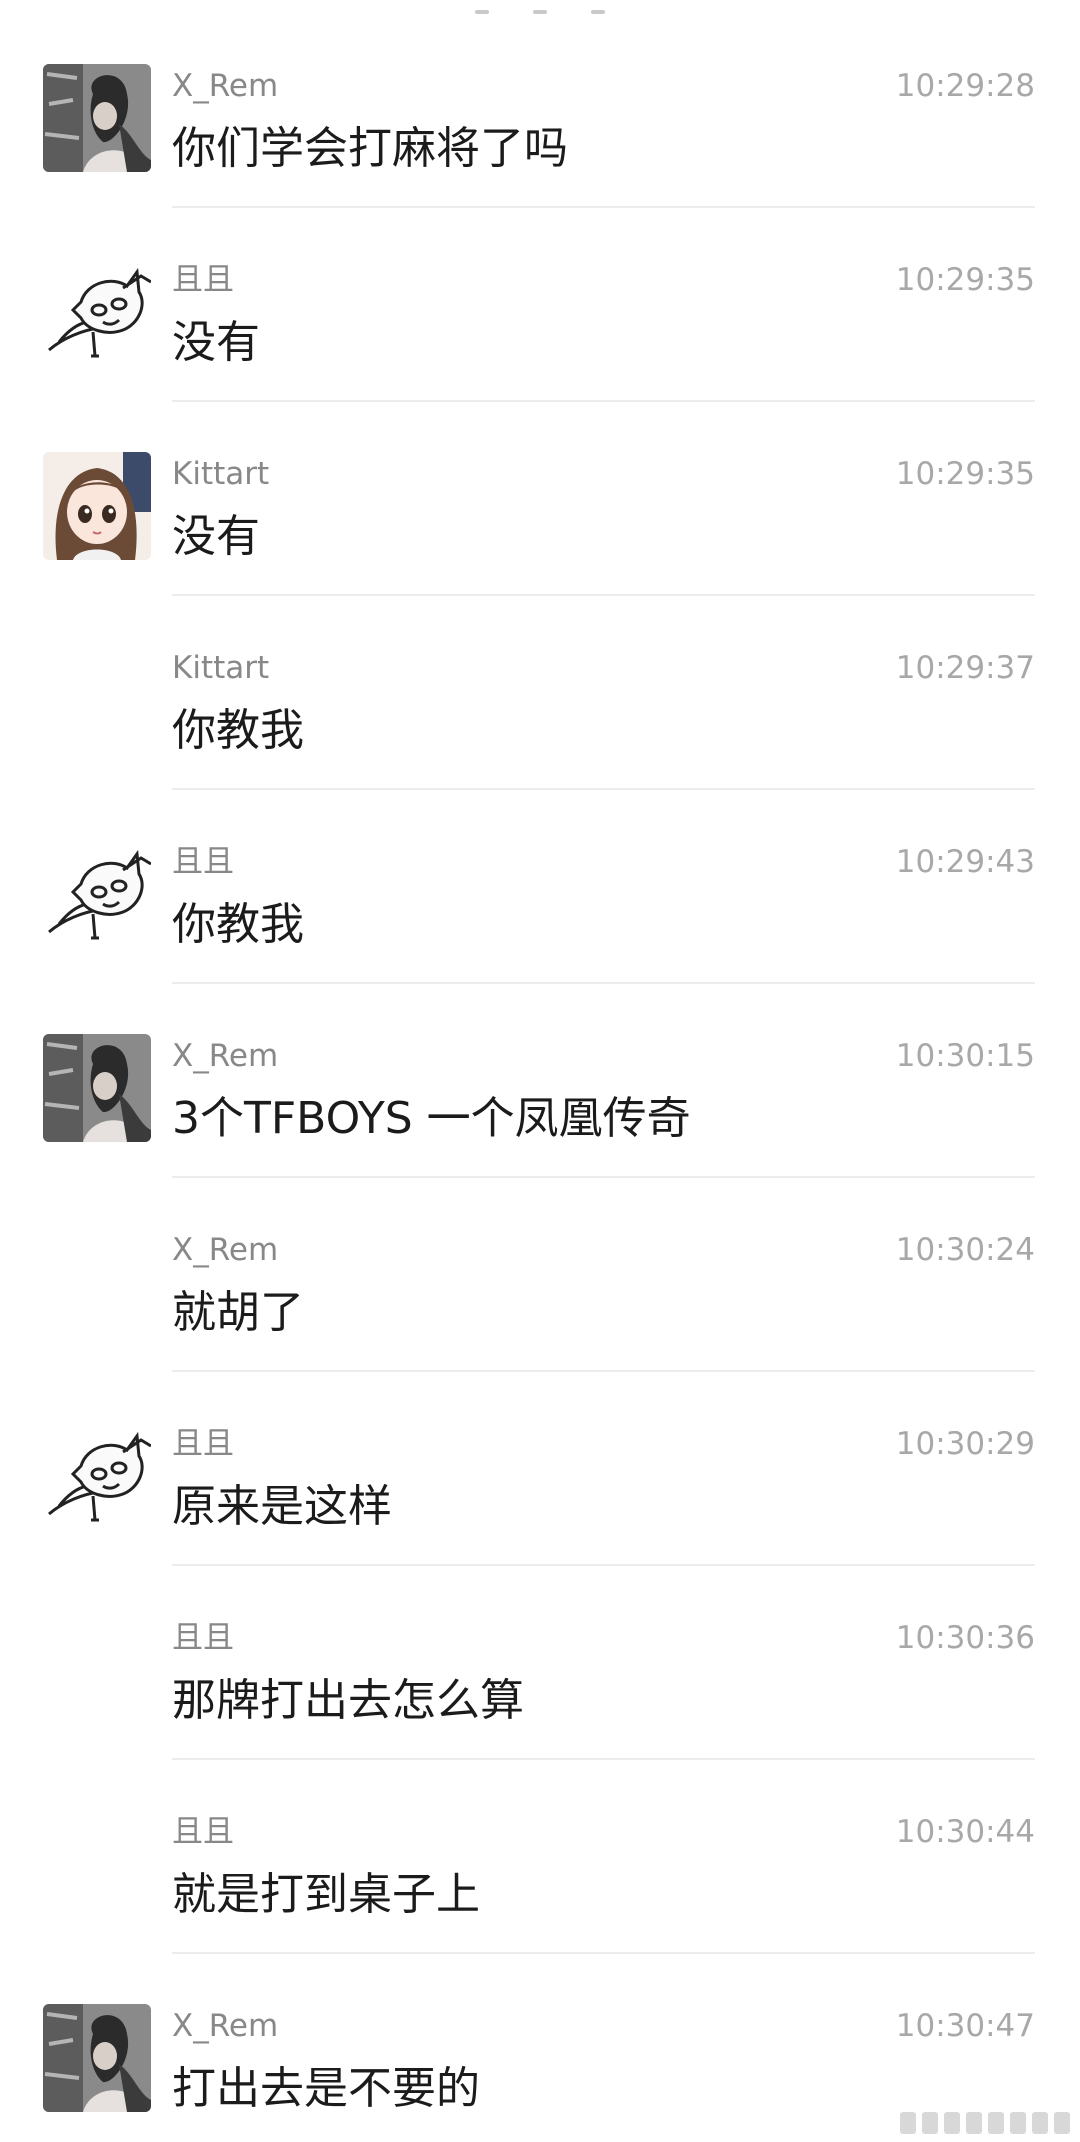 The image size is (1080, 2142). Describe the element at coordinates (540, 1462) in the screenshot. I see `chat-message: 且且 10:30:29 原来是这样` at that location.